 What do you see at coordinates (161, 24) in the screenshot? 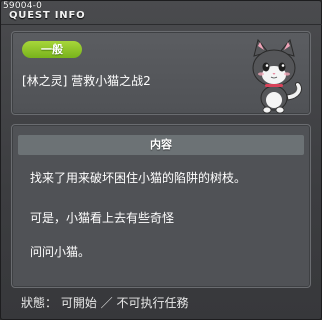
I see `title-divider` at bounding box center [161, 24].